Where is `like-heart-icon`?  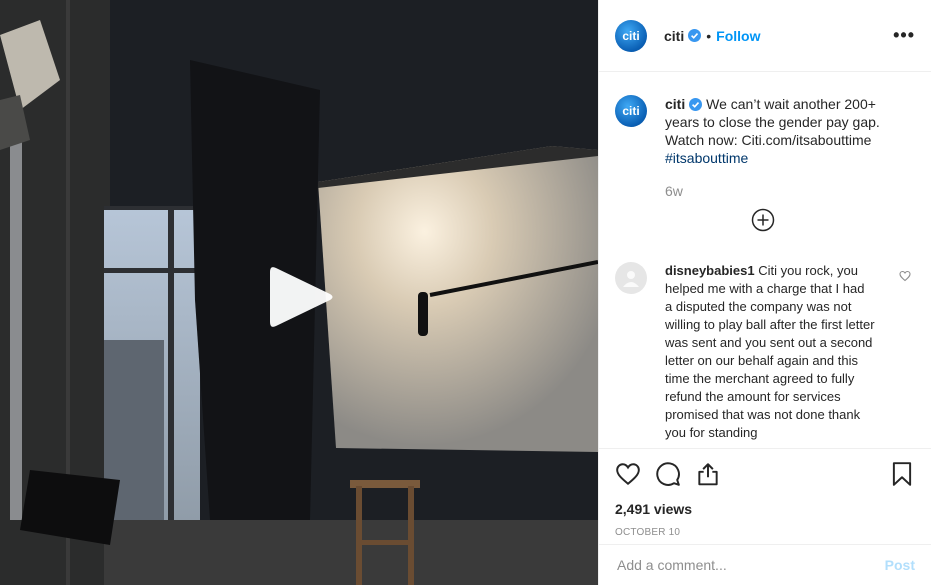 like-heart-icon is located at coordinates (628, 474).